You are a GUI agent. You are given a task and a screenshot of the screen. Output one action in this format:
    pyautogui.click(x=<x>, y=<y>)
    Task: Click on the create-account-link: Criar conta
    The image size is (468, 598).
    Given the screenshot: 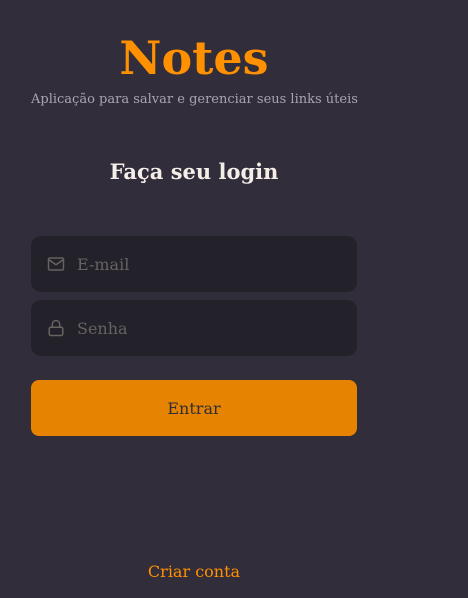 What is the action you would take?
    pyautogui.click(x=194, y=572)
    